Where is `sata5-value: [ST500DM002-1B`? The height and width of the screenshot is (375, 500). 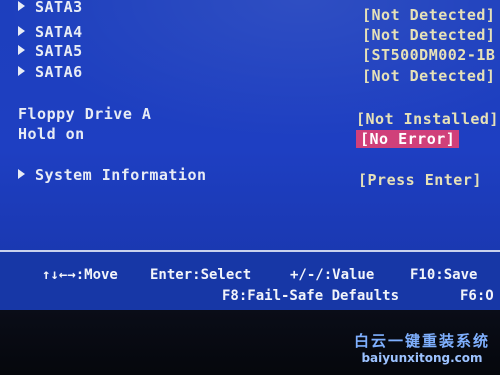
sata5-value: [ST500DM002-1B is located at coordinates (429, 55).